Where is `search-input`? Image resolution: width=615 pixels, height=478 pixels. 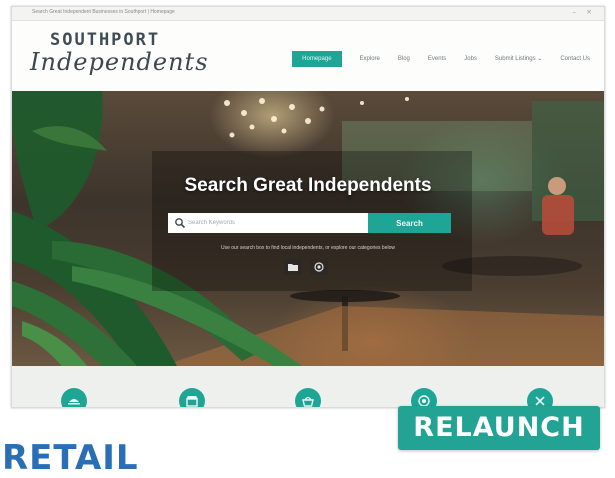 search-input is located at coordinates (275, 223).